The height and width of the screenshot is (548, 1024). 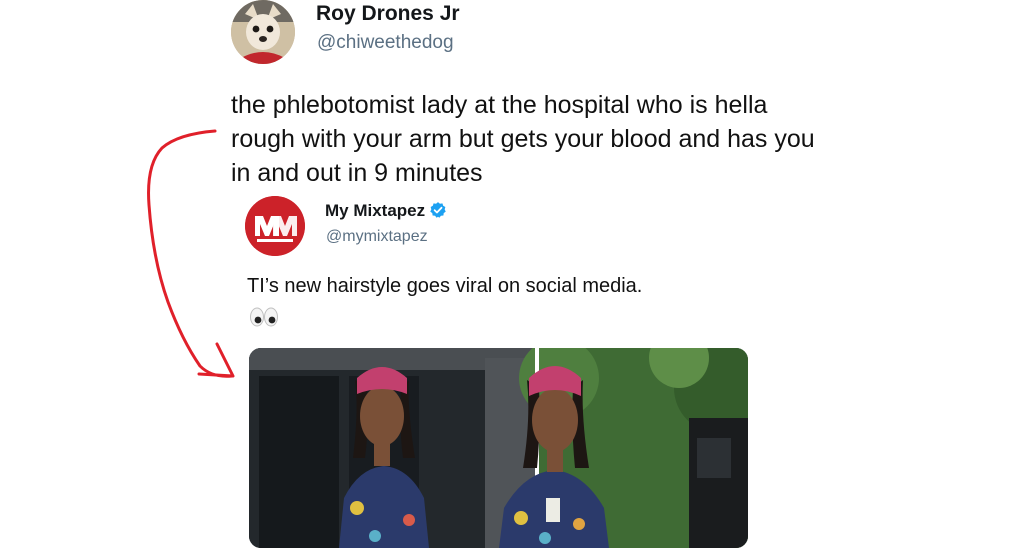 I want to click on author-avatar, so click(x=263, y=32).